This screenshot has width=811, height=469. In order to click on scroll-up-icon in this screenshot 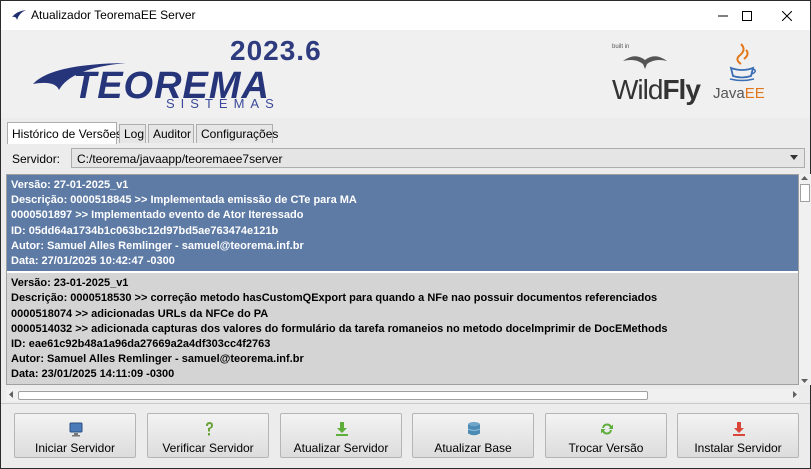, I will do `click(804, 178)`.